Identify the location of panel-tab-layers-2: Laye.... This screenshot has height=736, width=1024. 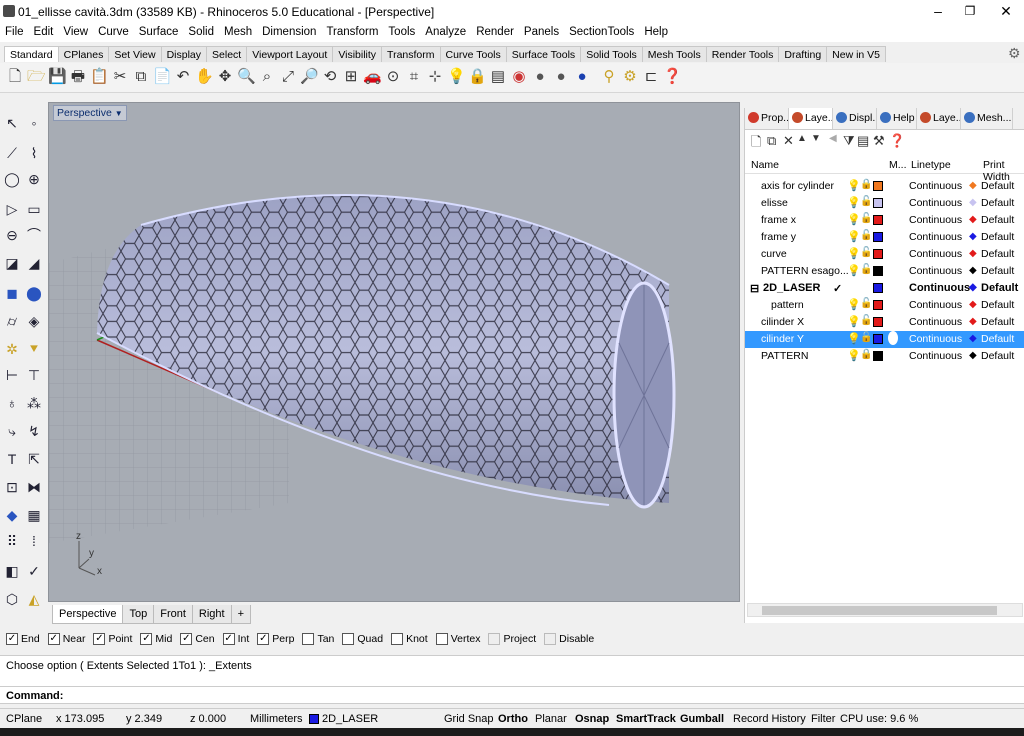
(939, 118).